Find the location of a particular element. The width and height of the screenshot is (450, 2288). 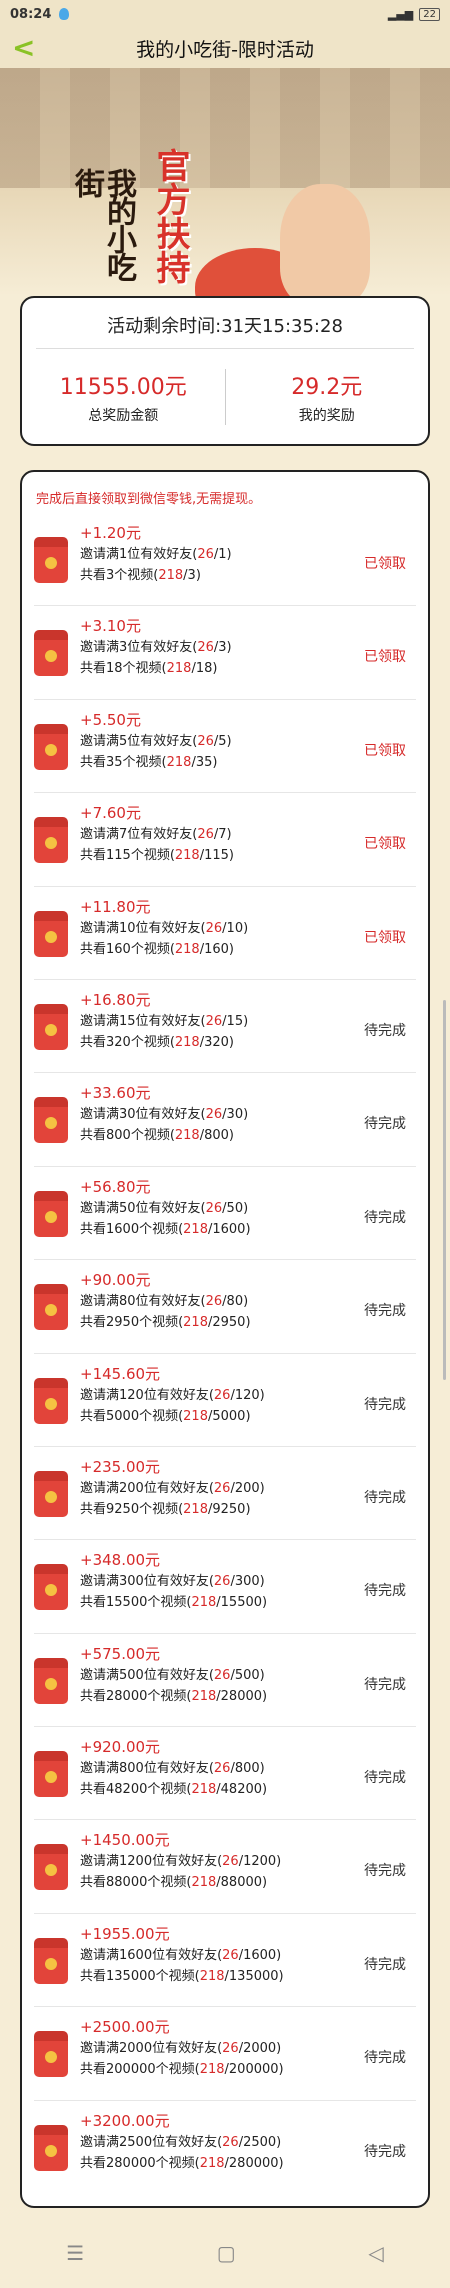

task-invite-goal: 邀请满30位有效好友(26/30) is located at coordinates (164, 1115).